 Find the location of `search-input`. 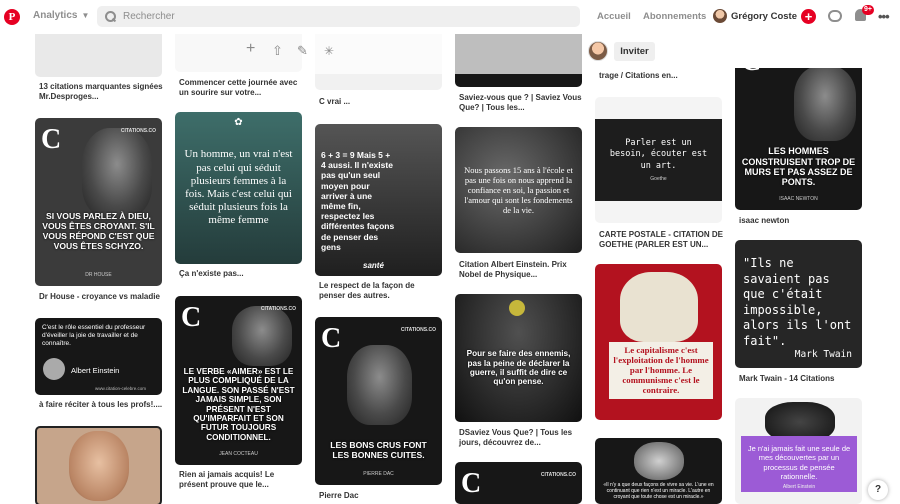

search-input is located at coordinates (323, 16).